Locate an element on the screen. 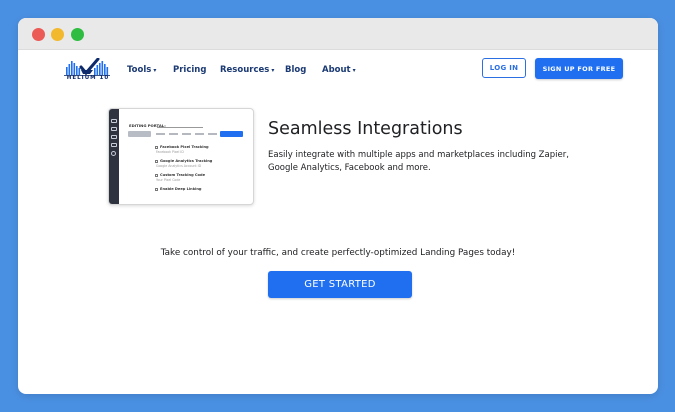 This screenshot has height=412, width=675. preview-option-title: Custom Tracking Code is located at coordinates (183, 175).